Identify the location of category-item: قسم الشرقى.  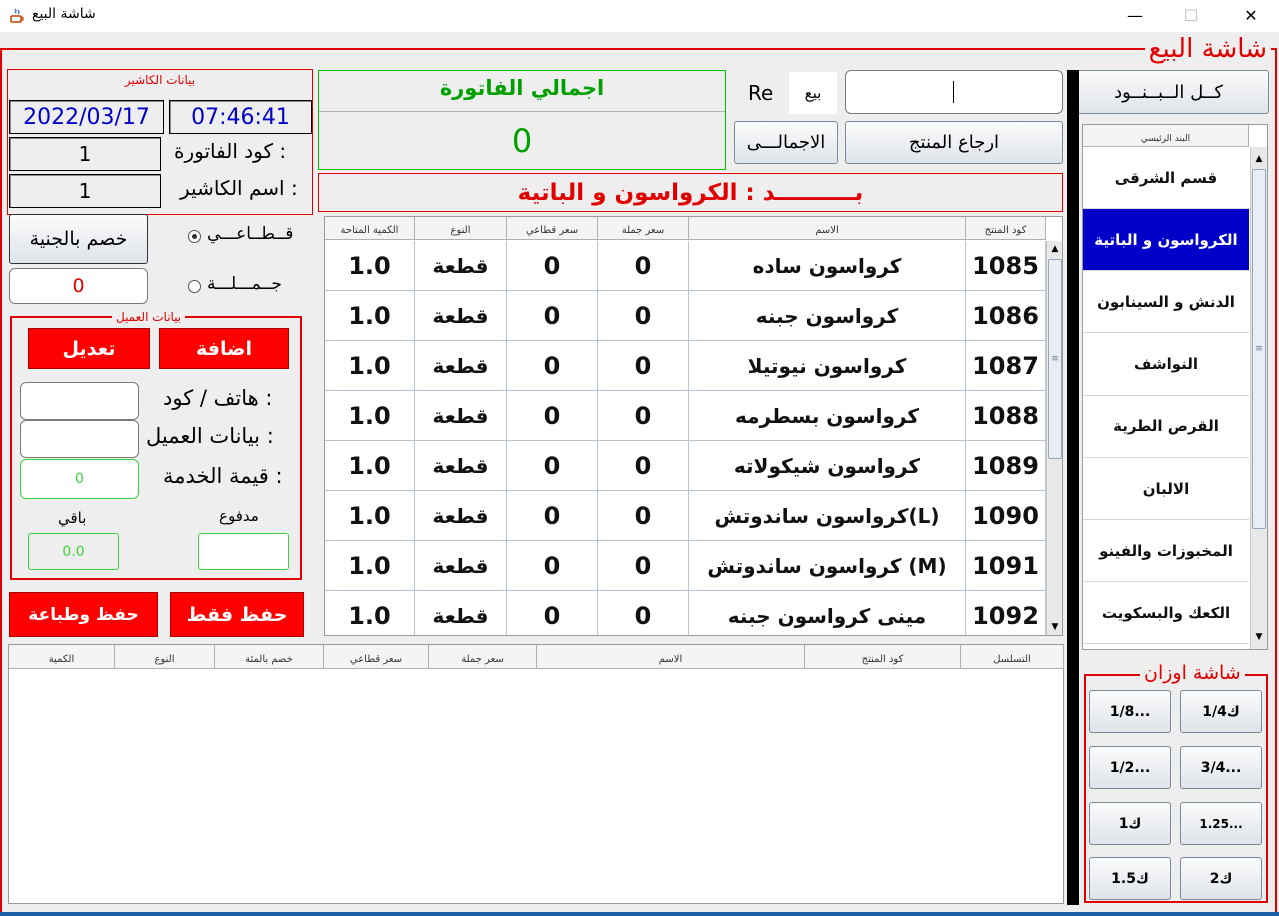
(1166, 178).